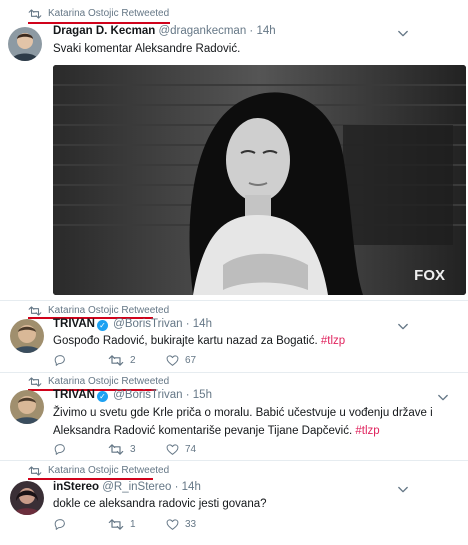  Describe the element at coordinates (181, 449) in the screenshot. I see `like-button: 74` at that location.